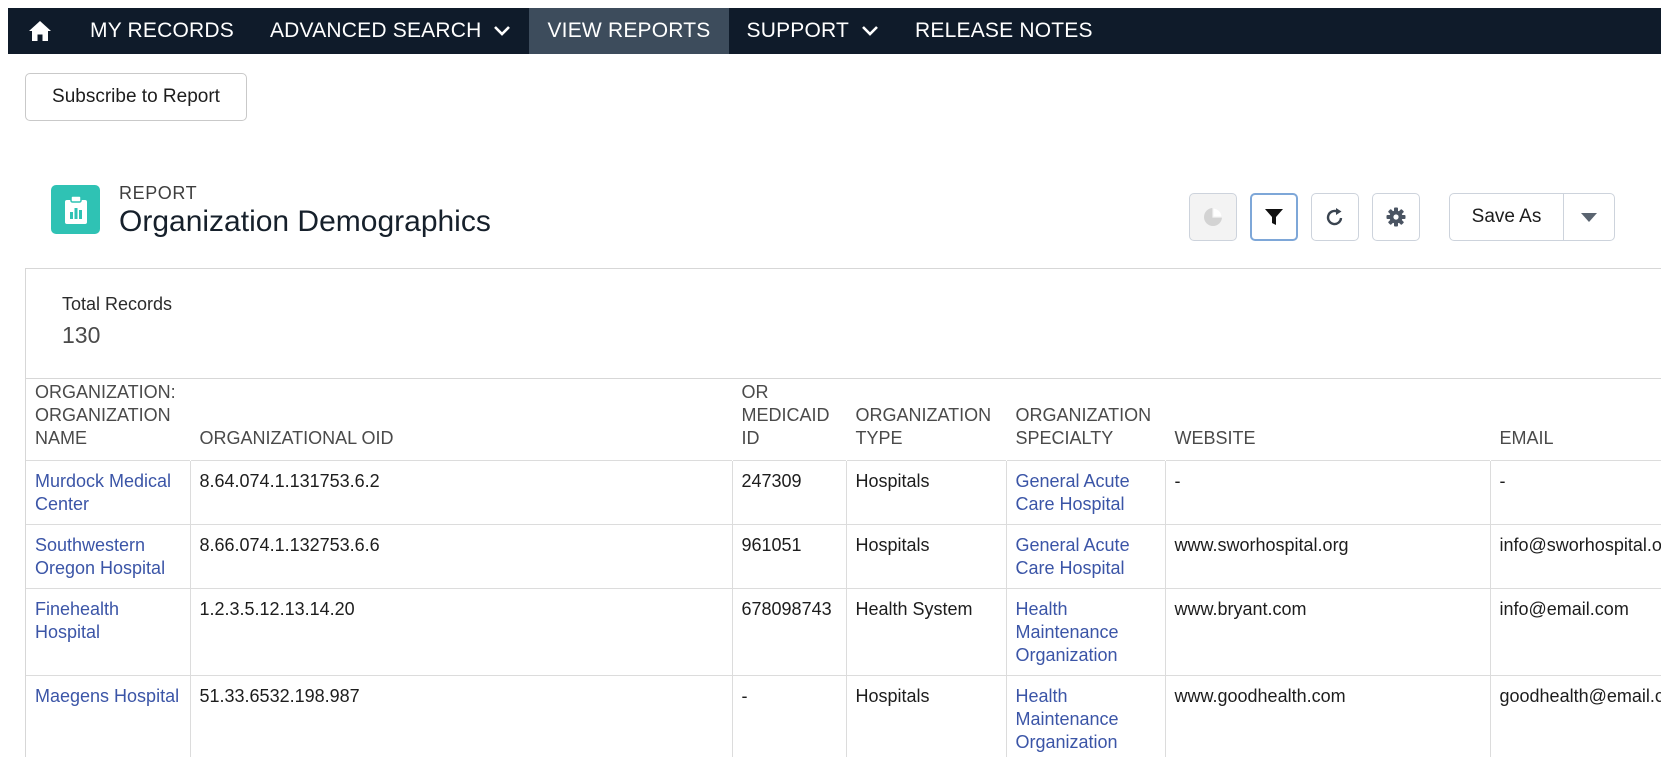 The image size is (1661, 757). I want to click on save-as-button: Save As, so click(1507, 217).